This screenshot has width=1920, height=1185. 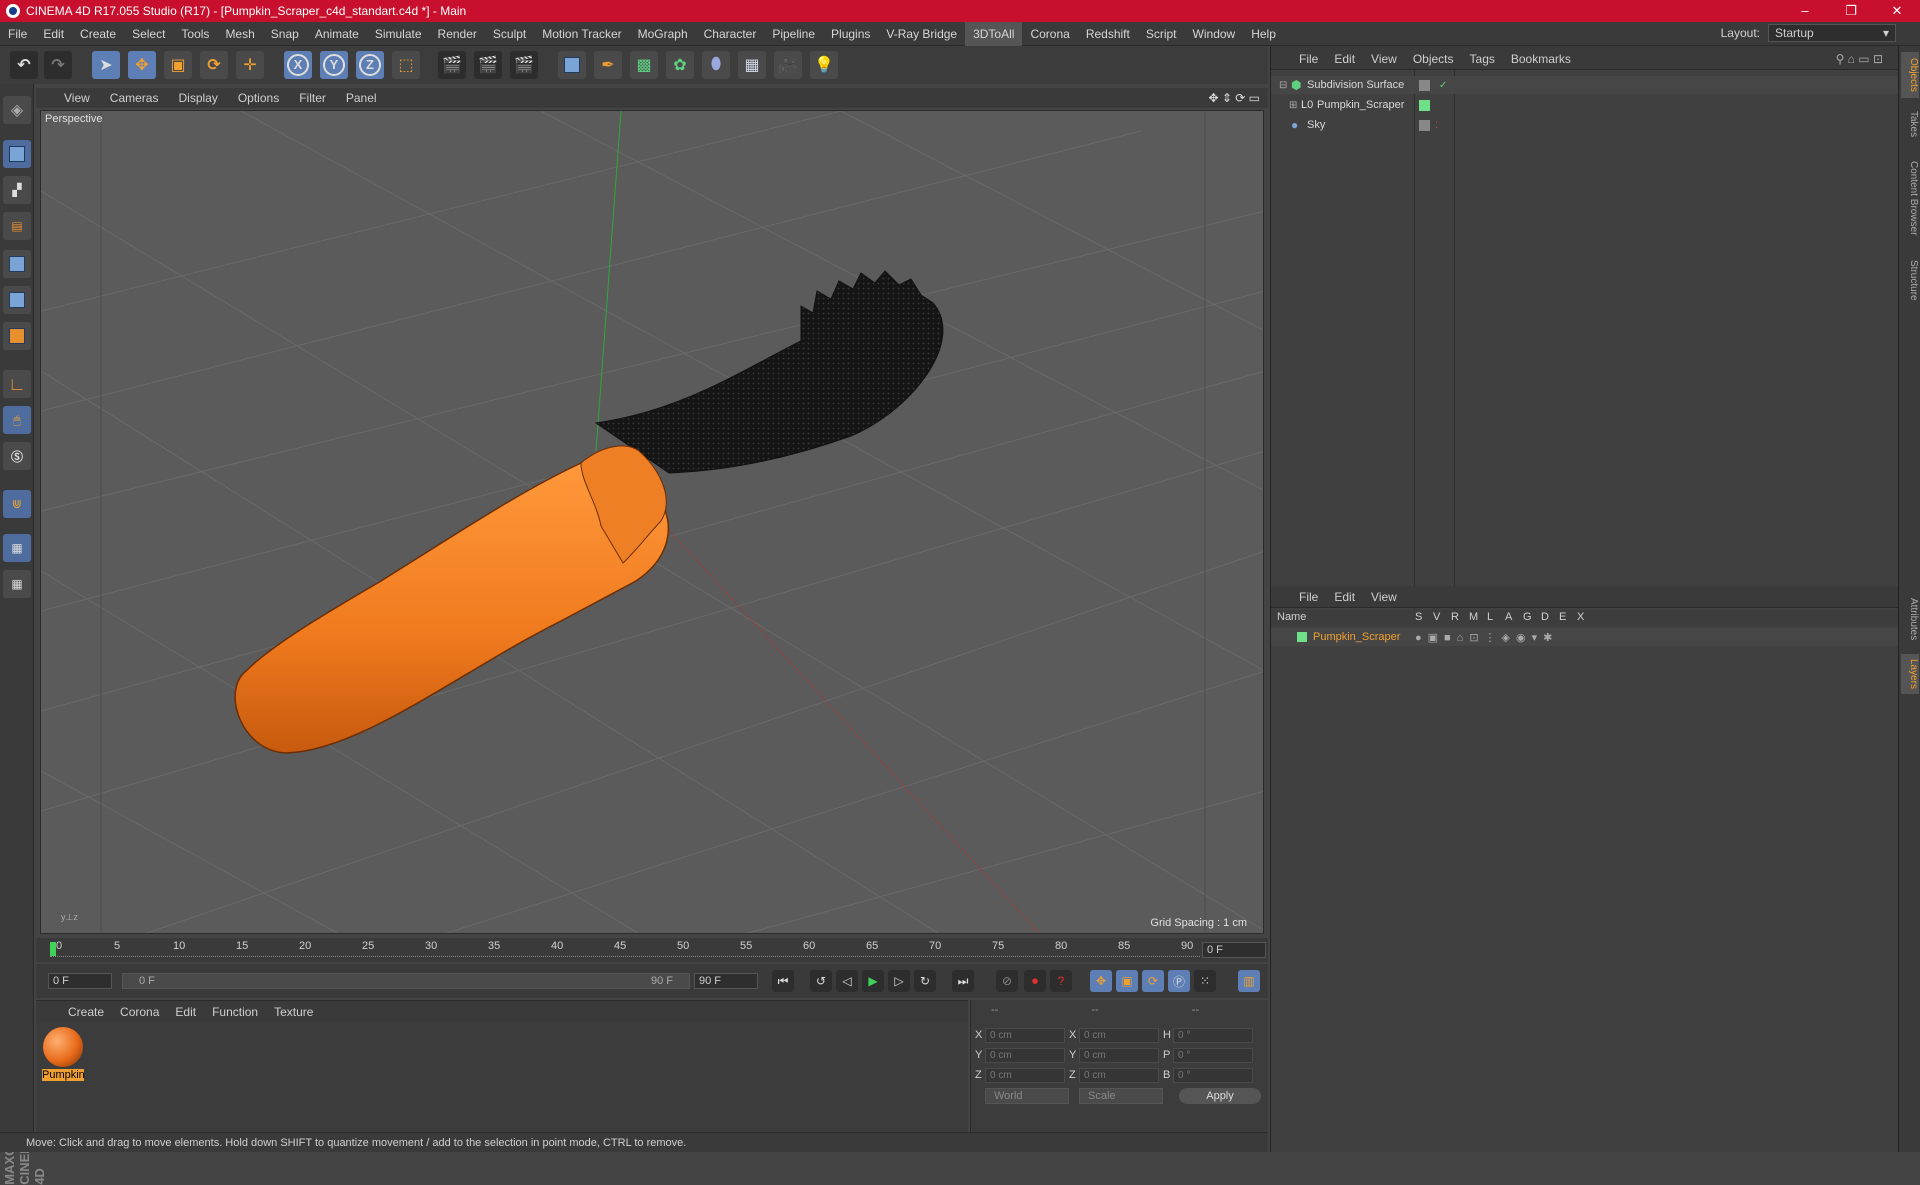 What do you see at coordinates (644, 65) in the screenshot?
I see `add-nurbs-button: ▩` at bounding box center [644, 65].